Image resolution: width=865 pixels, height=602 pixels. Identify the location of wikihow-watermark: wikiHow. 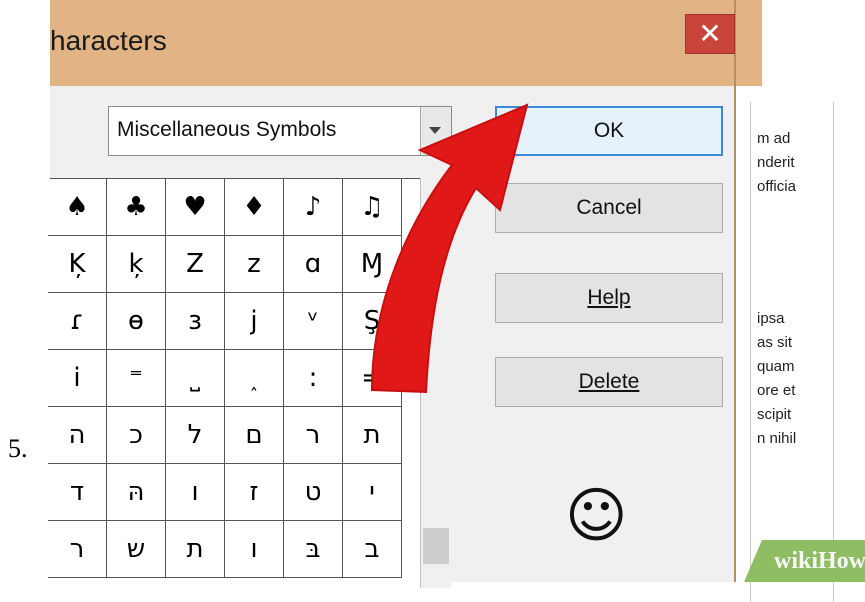
(819, 561).